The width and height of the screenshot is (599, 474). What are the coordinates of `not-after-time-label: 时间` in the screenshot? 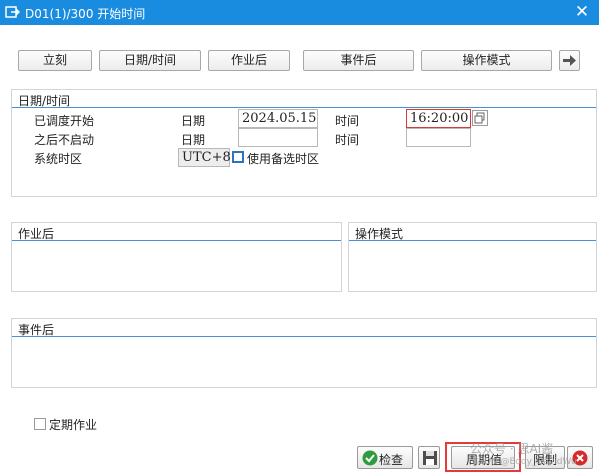 It's located at (347, 140).